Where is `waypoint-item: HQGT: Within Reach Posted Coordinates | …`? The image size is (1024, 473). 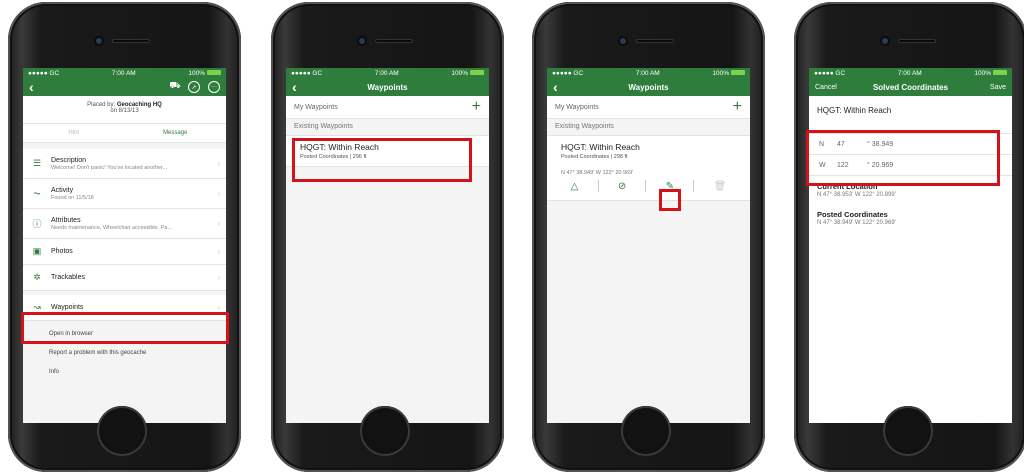 waypoint-item: HQGT: Within Reach Posted Coordinates | … is located at coordinates (648, 168).